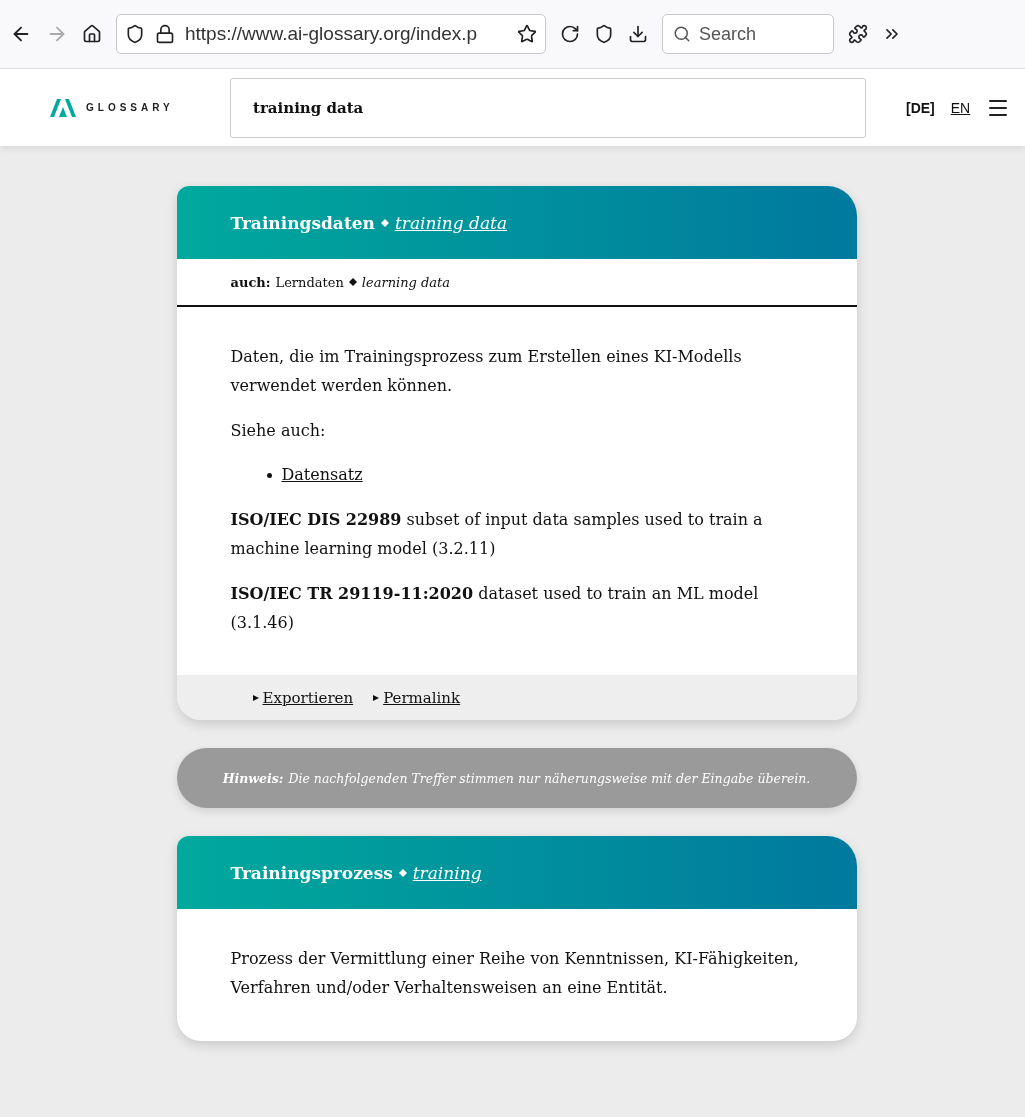 This screenshot has width=1025, height=1117. Describe the element at coordinates (250, 282) in the screenshot. I see `alias-label: auch:` at that location.